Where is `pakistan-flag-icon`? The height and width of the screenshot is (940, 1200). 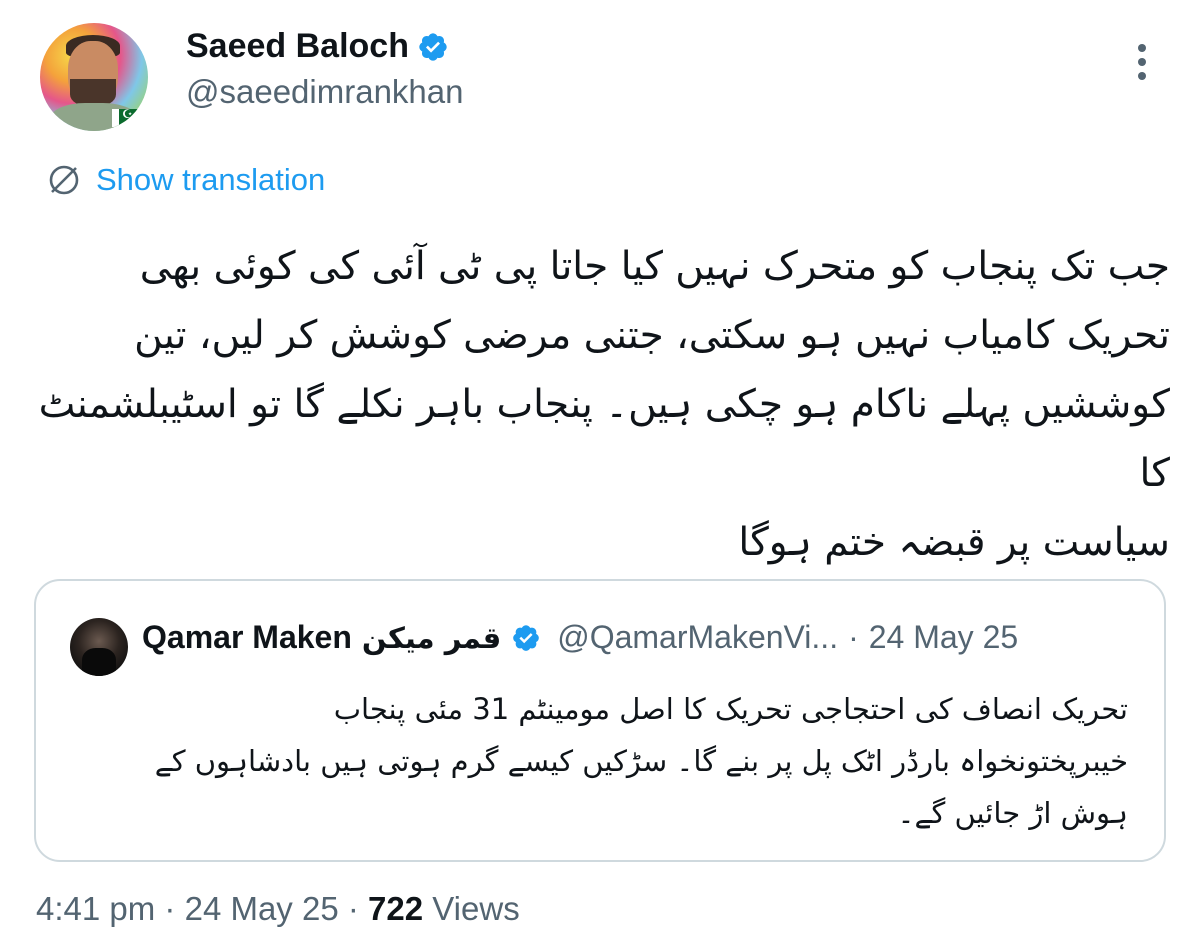 pakistan-flag-icon is located at coordinates (125, 117).